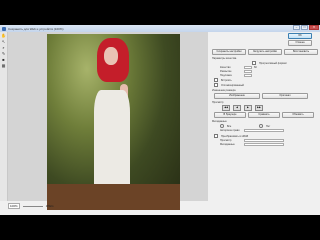 The height and width of the screenshot is (240, 320). What do you see at coordinates (248, 67) in the screenshot?
I see `quality-input` at bounding box center [248, 67].